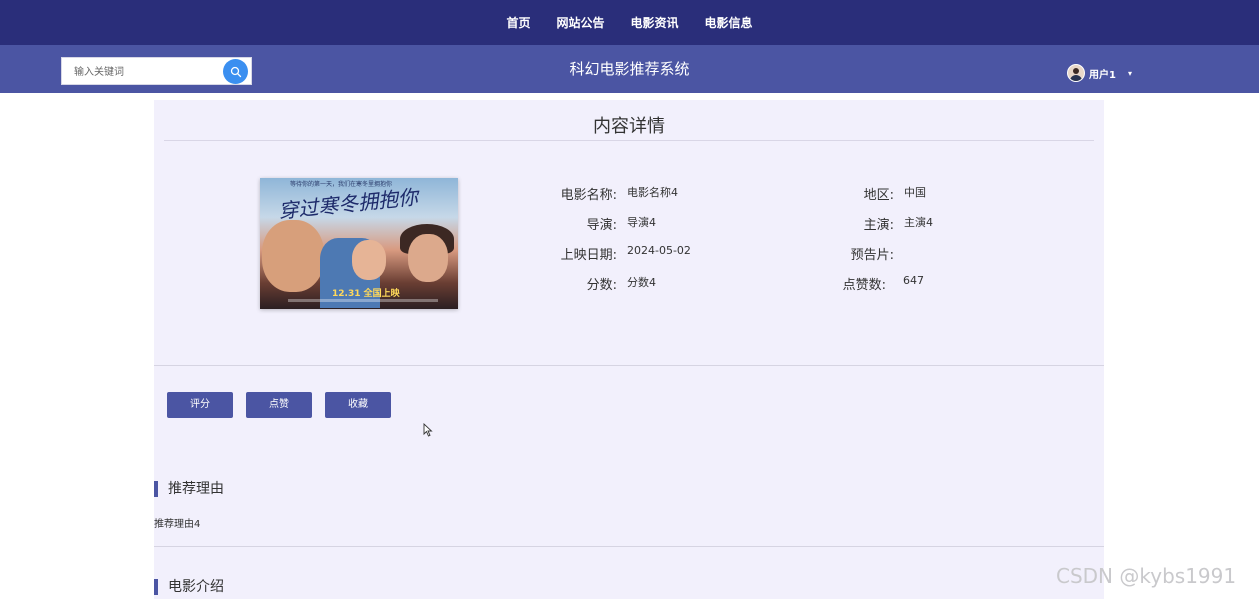  Describe the element at coordinates (729, 22) in the screenshot. I see `nav-item-movie-info: 电影信息` at that location.